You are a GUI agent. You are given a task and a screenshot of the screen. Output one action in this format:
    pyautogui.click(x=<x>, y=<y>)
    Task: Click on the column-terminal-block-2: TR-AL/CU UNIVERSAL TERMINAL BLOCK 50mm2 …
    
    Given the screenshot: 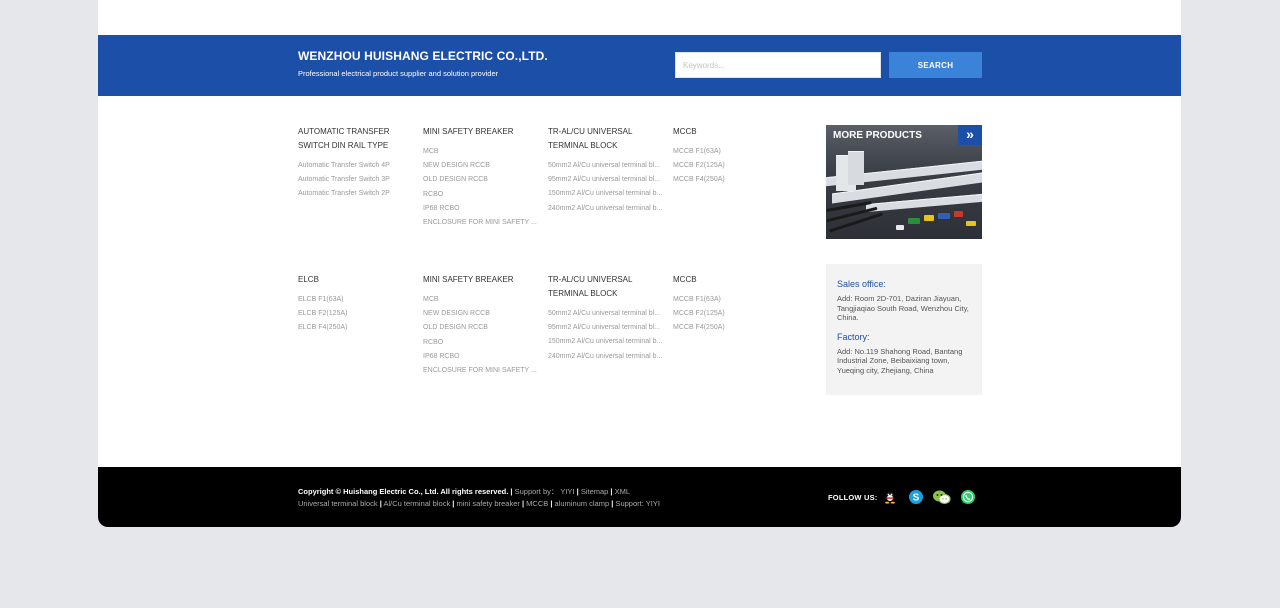 What is the action you would take?
    pyautogui.click(x=607, y=318)
    